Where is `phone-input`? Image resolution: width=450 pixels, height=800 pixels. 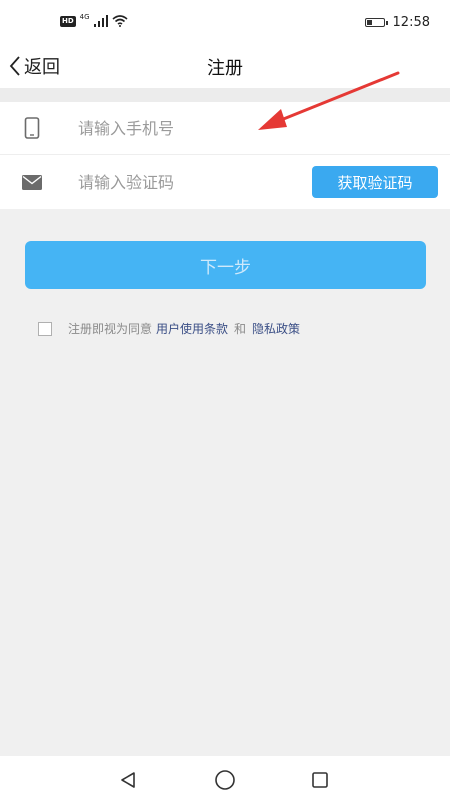
phone-input is located at coordinates (183, 128).